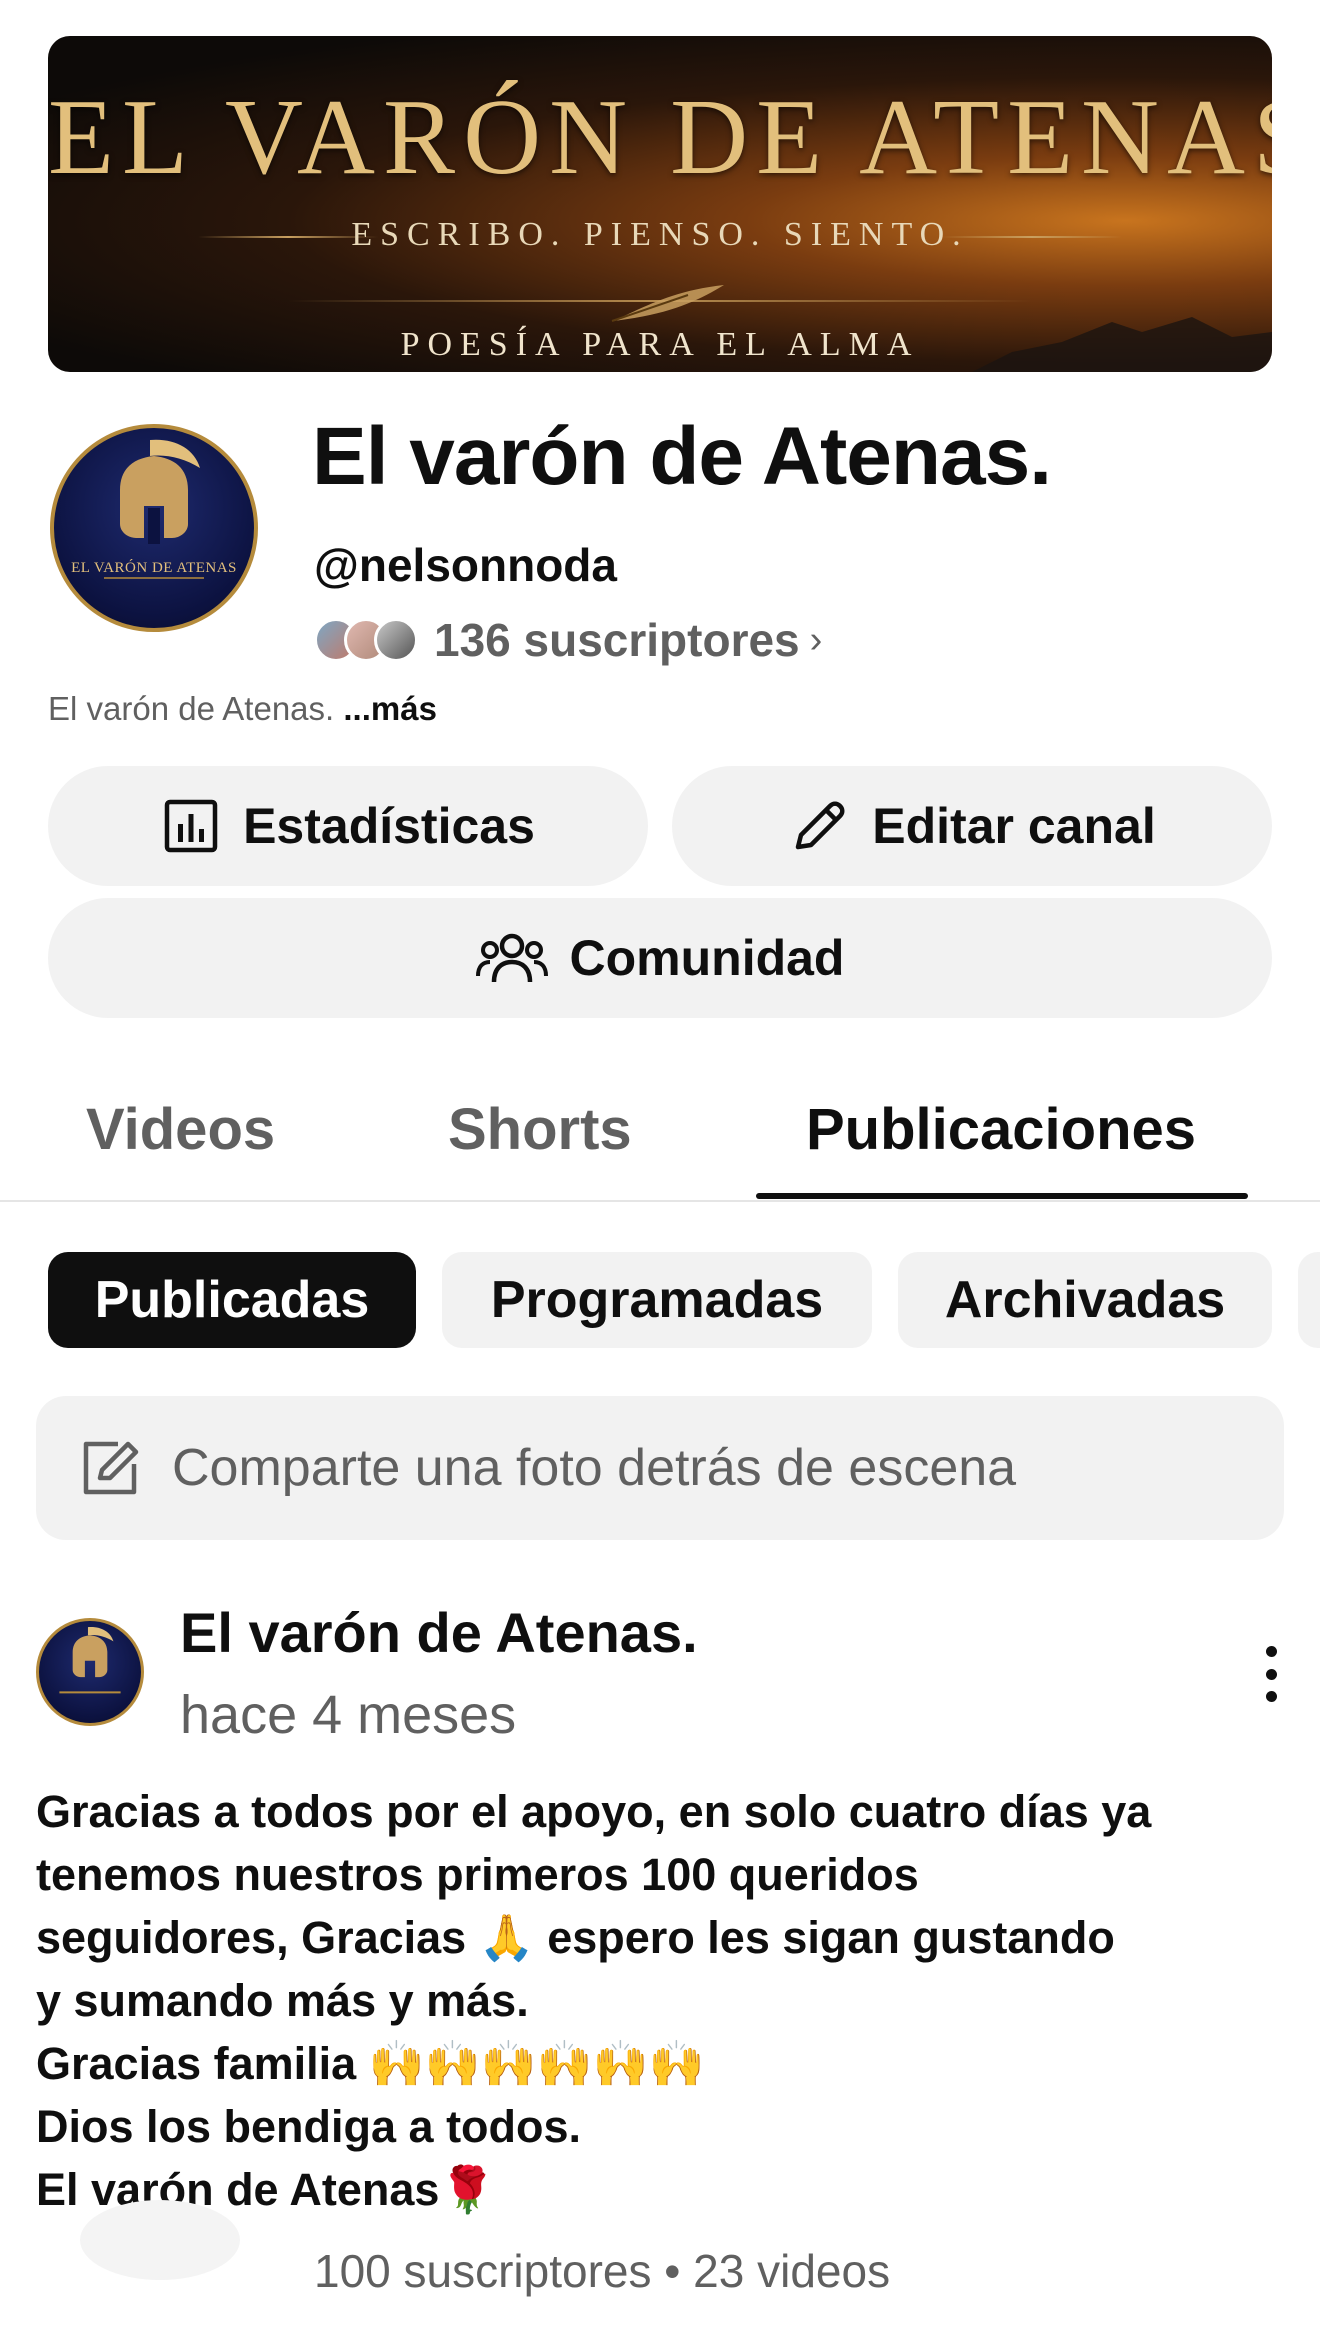 The image size is (1320, 2340). What do you see at coordinates (390, 708) in the screenshot?
I see `more-link: ...más` at bounding box center [390, 708].